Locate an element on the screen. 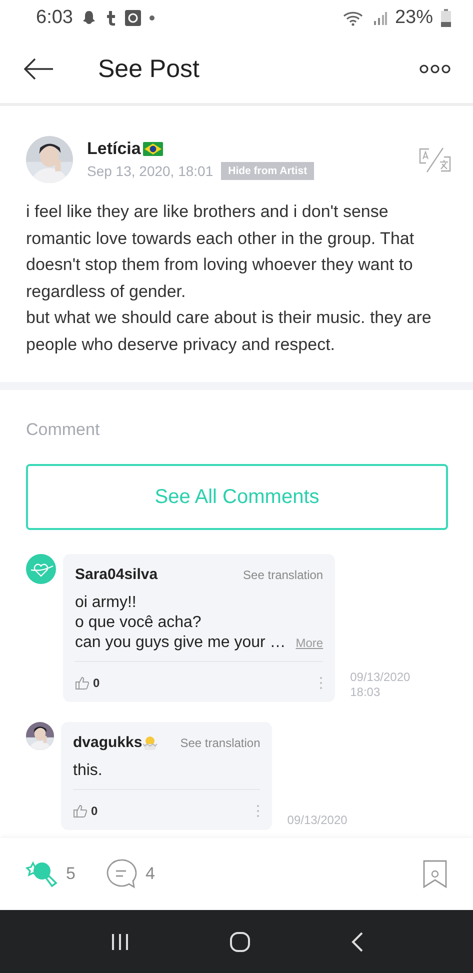 The height and width of the screenshot is (973, 473). author-name: Letícia is located at coordinates (114, 149).